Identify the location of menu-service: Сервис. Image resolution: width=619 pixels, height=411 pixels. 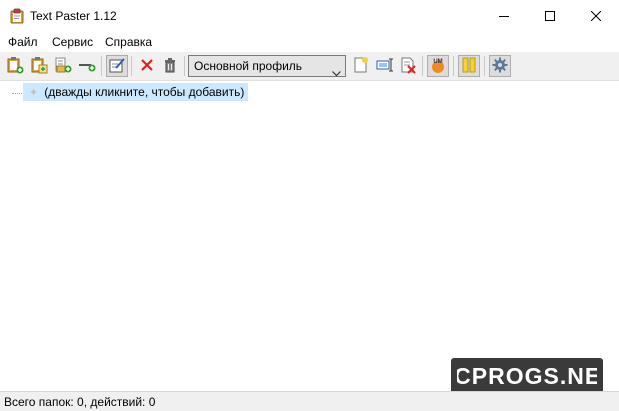
(72, 42).